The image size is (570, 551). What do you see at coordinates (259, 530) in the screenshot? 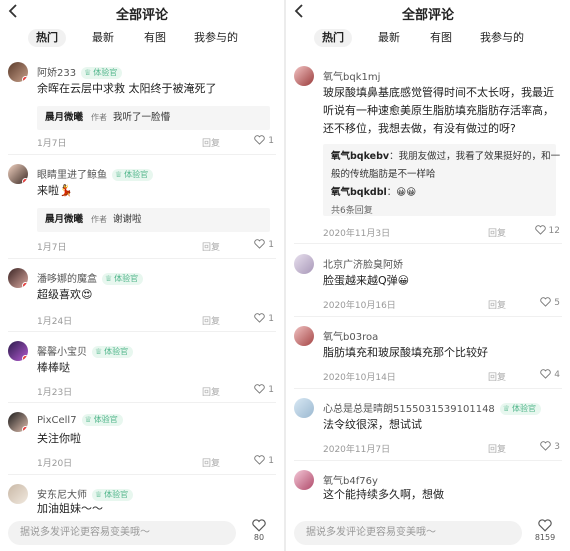
I see `total-like-button: 80` at bounding box center [259, 530].